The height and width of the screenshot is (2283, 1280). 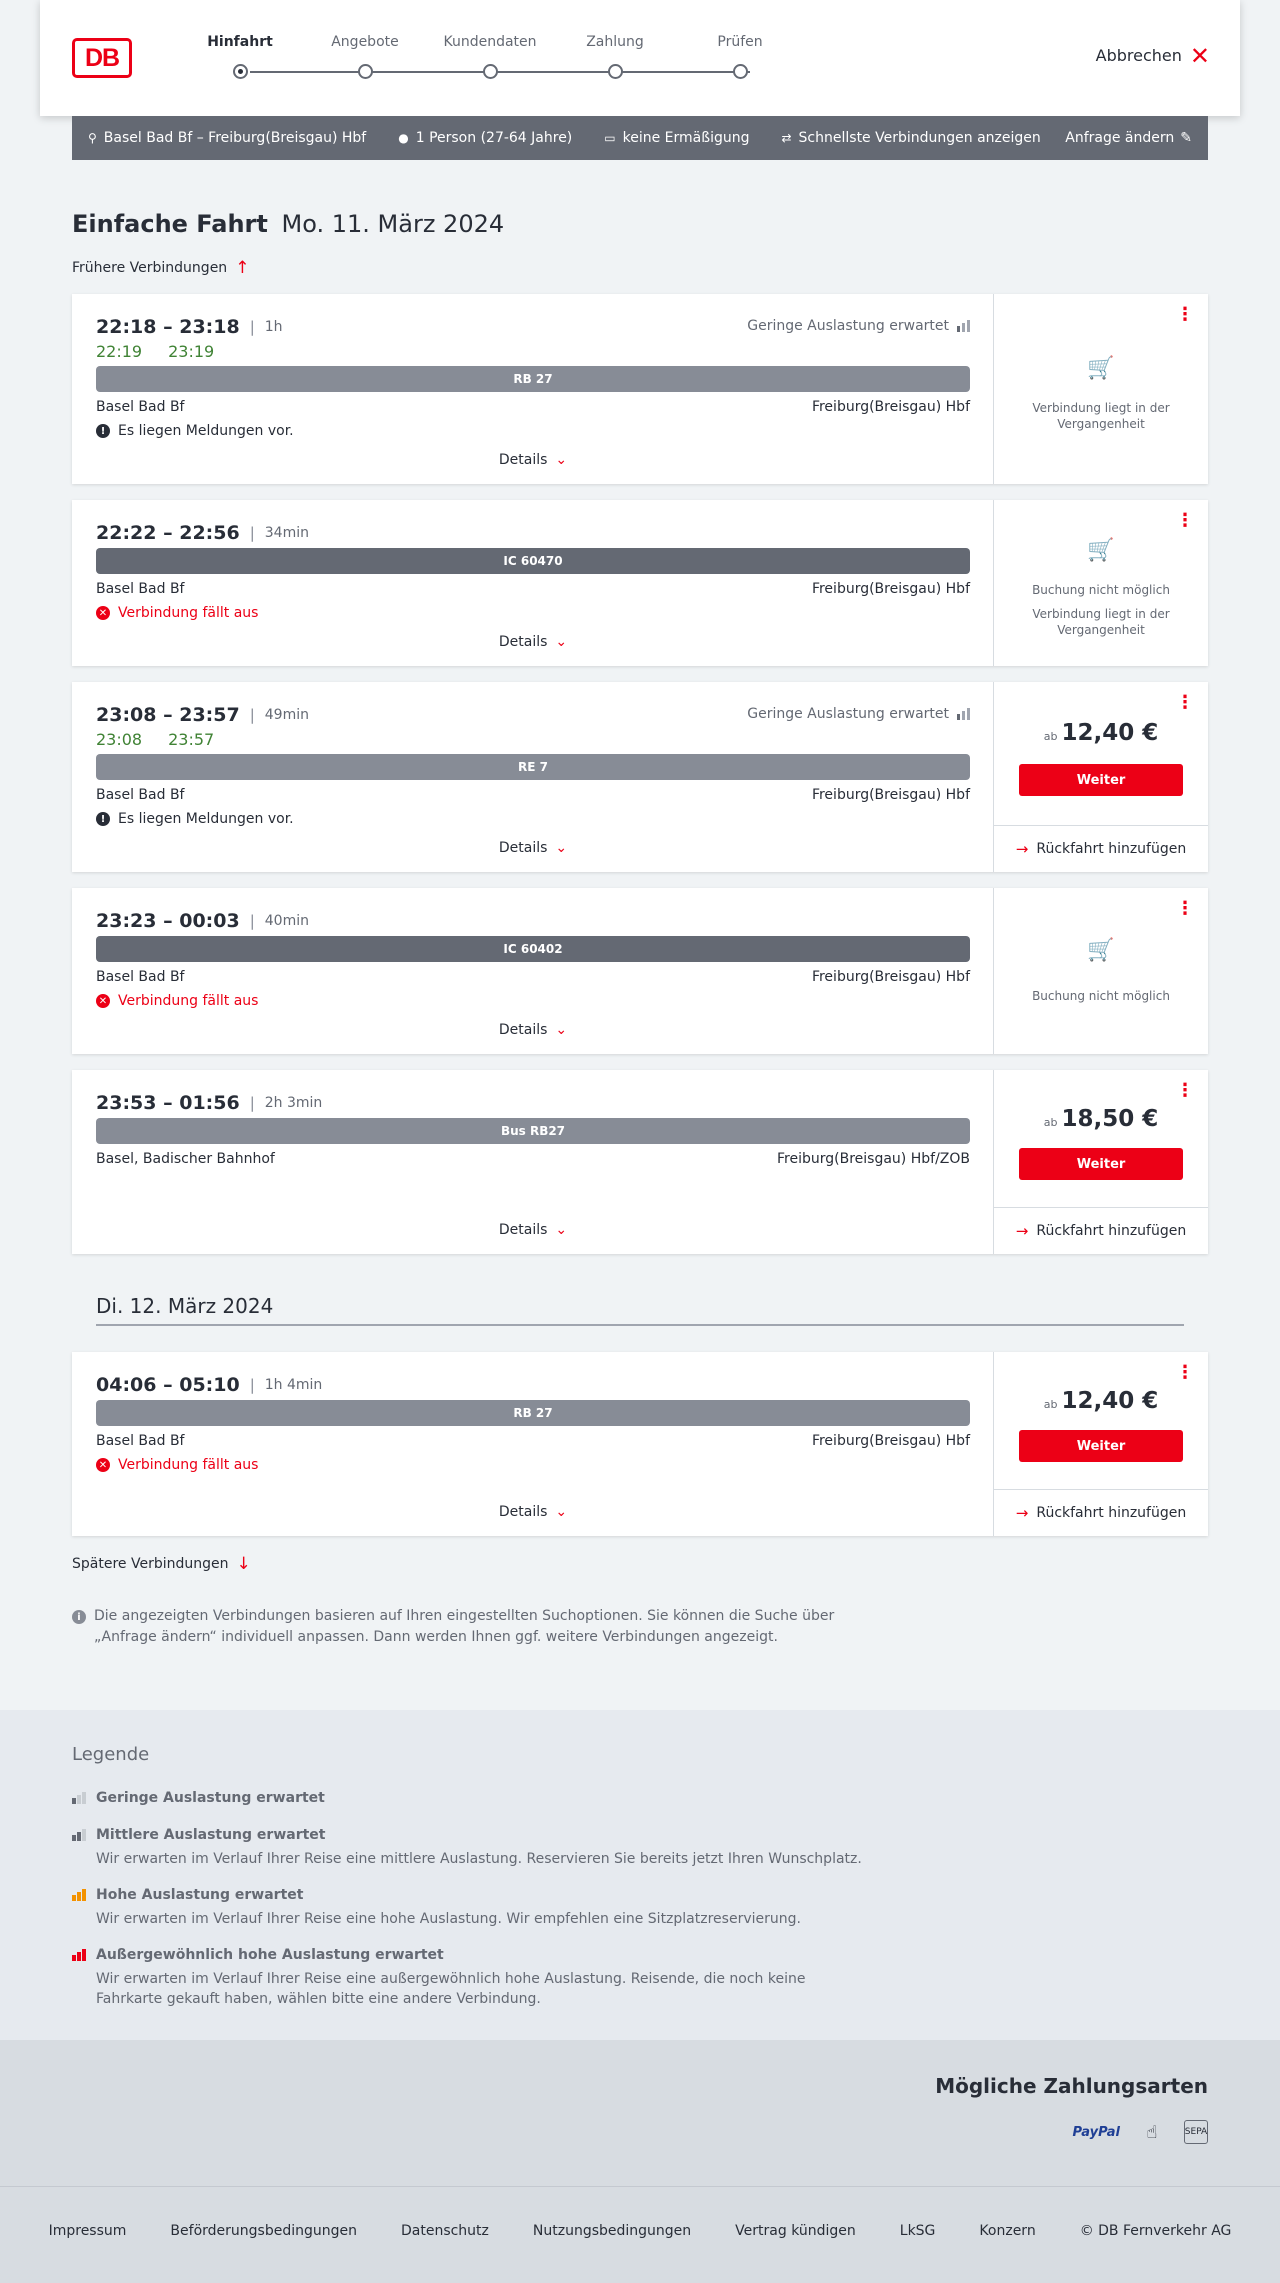 I want to click on footer-copyright: © DB Fernverkehr AG, so click(x=1155, y=2231).